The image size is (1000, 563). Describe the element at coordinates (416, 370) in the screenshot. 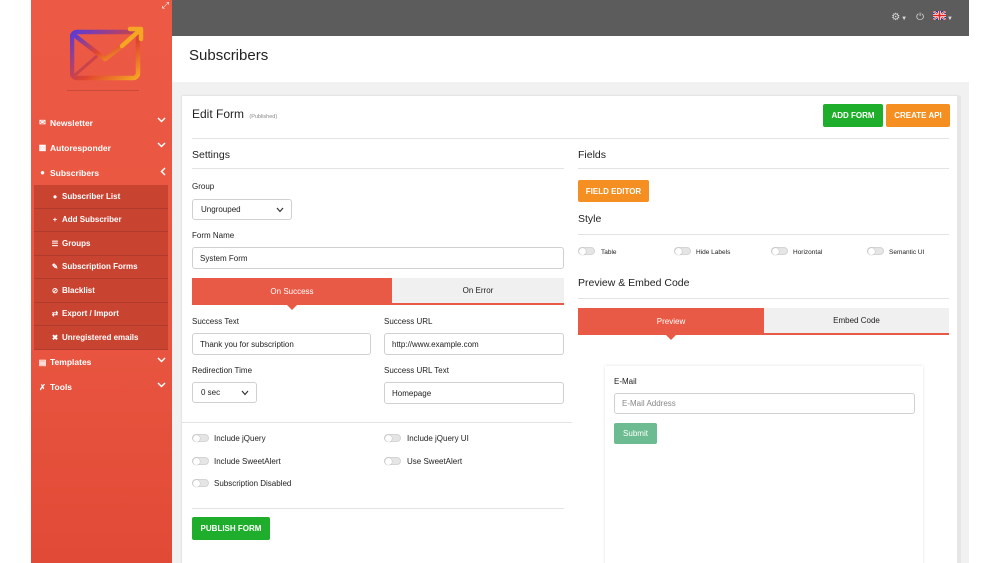

I see `success-url-text-label: Success URL Text` at that location.